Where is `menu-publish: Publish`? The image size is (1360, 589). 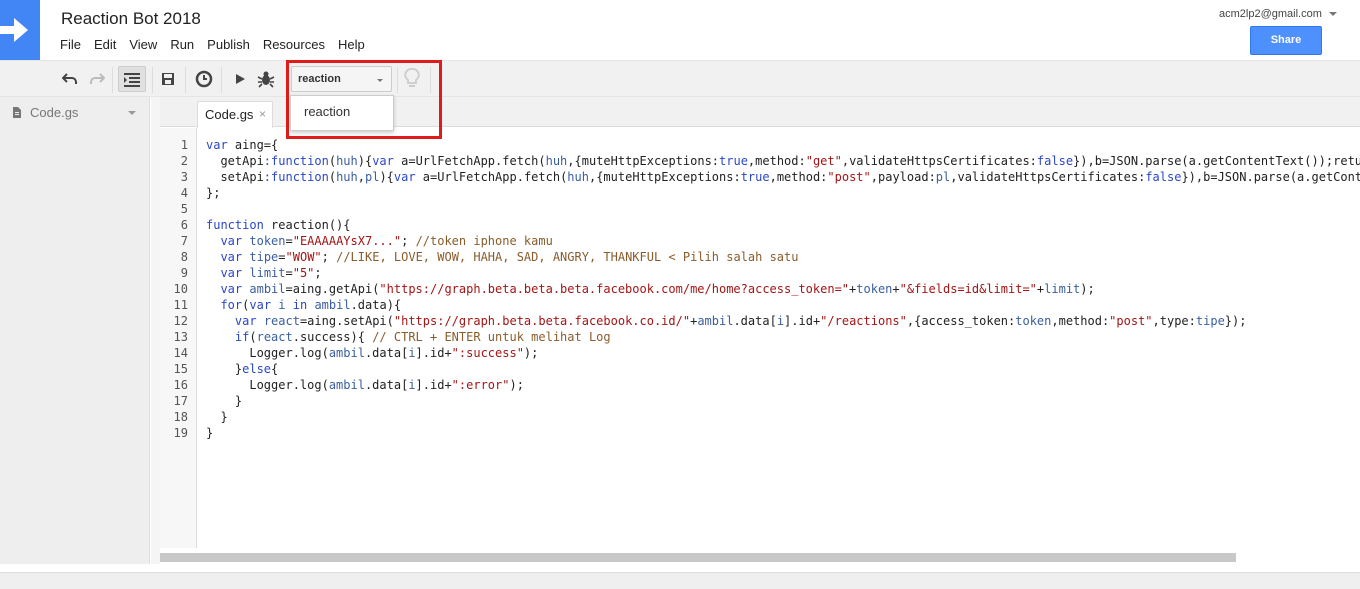 menu-publish: Publish is located at coordinates (228, 44).